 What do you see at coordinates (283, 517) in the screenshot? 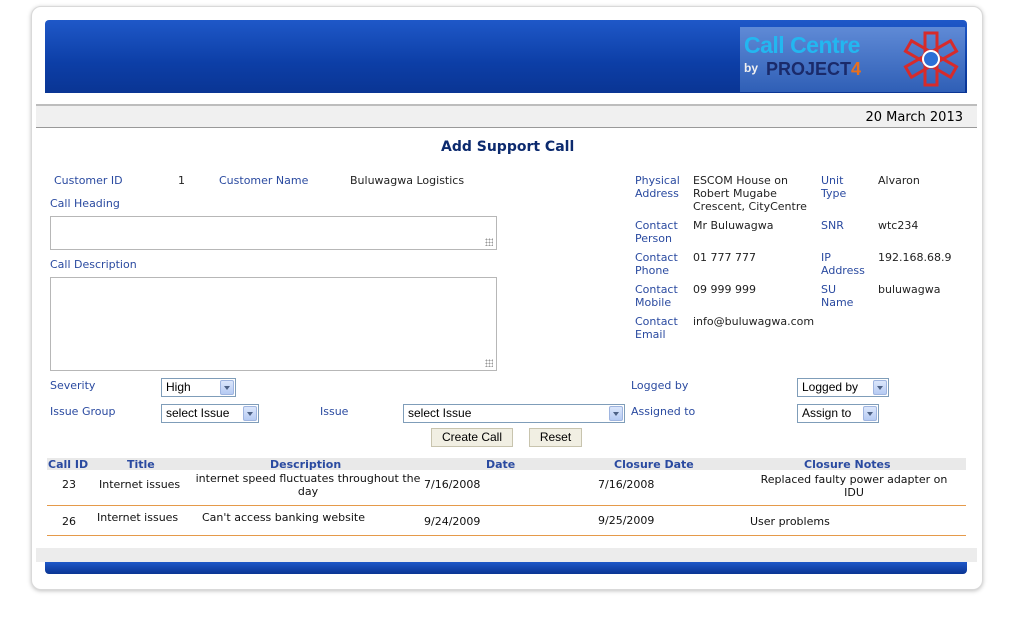
I see `cell-description: Can't access banking website` at bounding box center [283, 517].